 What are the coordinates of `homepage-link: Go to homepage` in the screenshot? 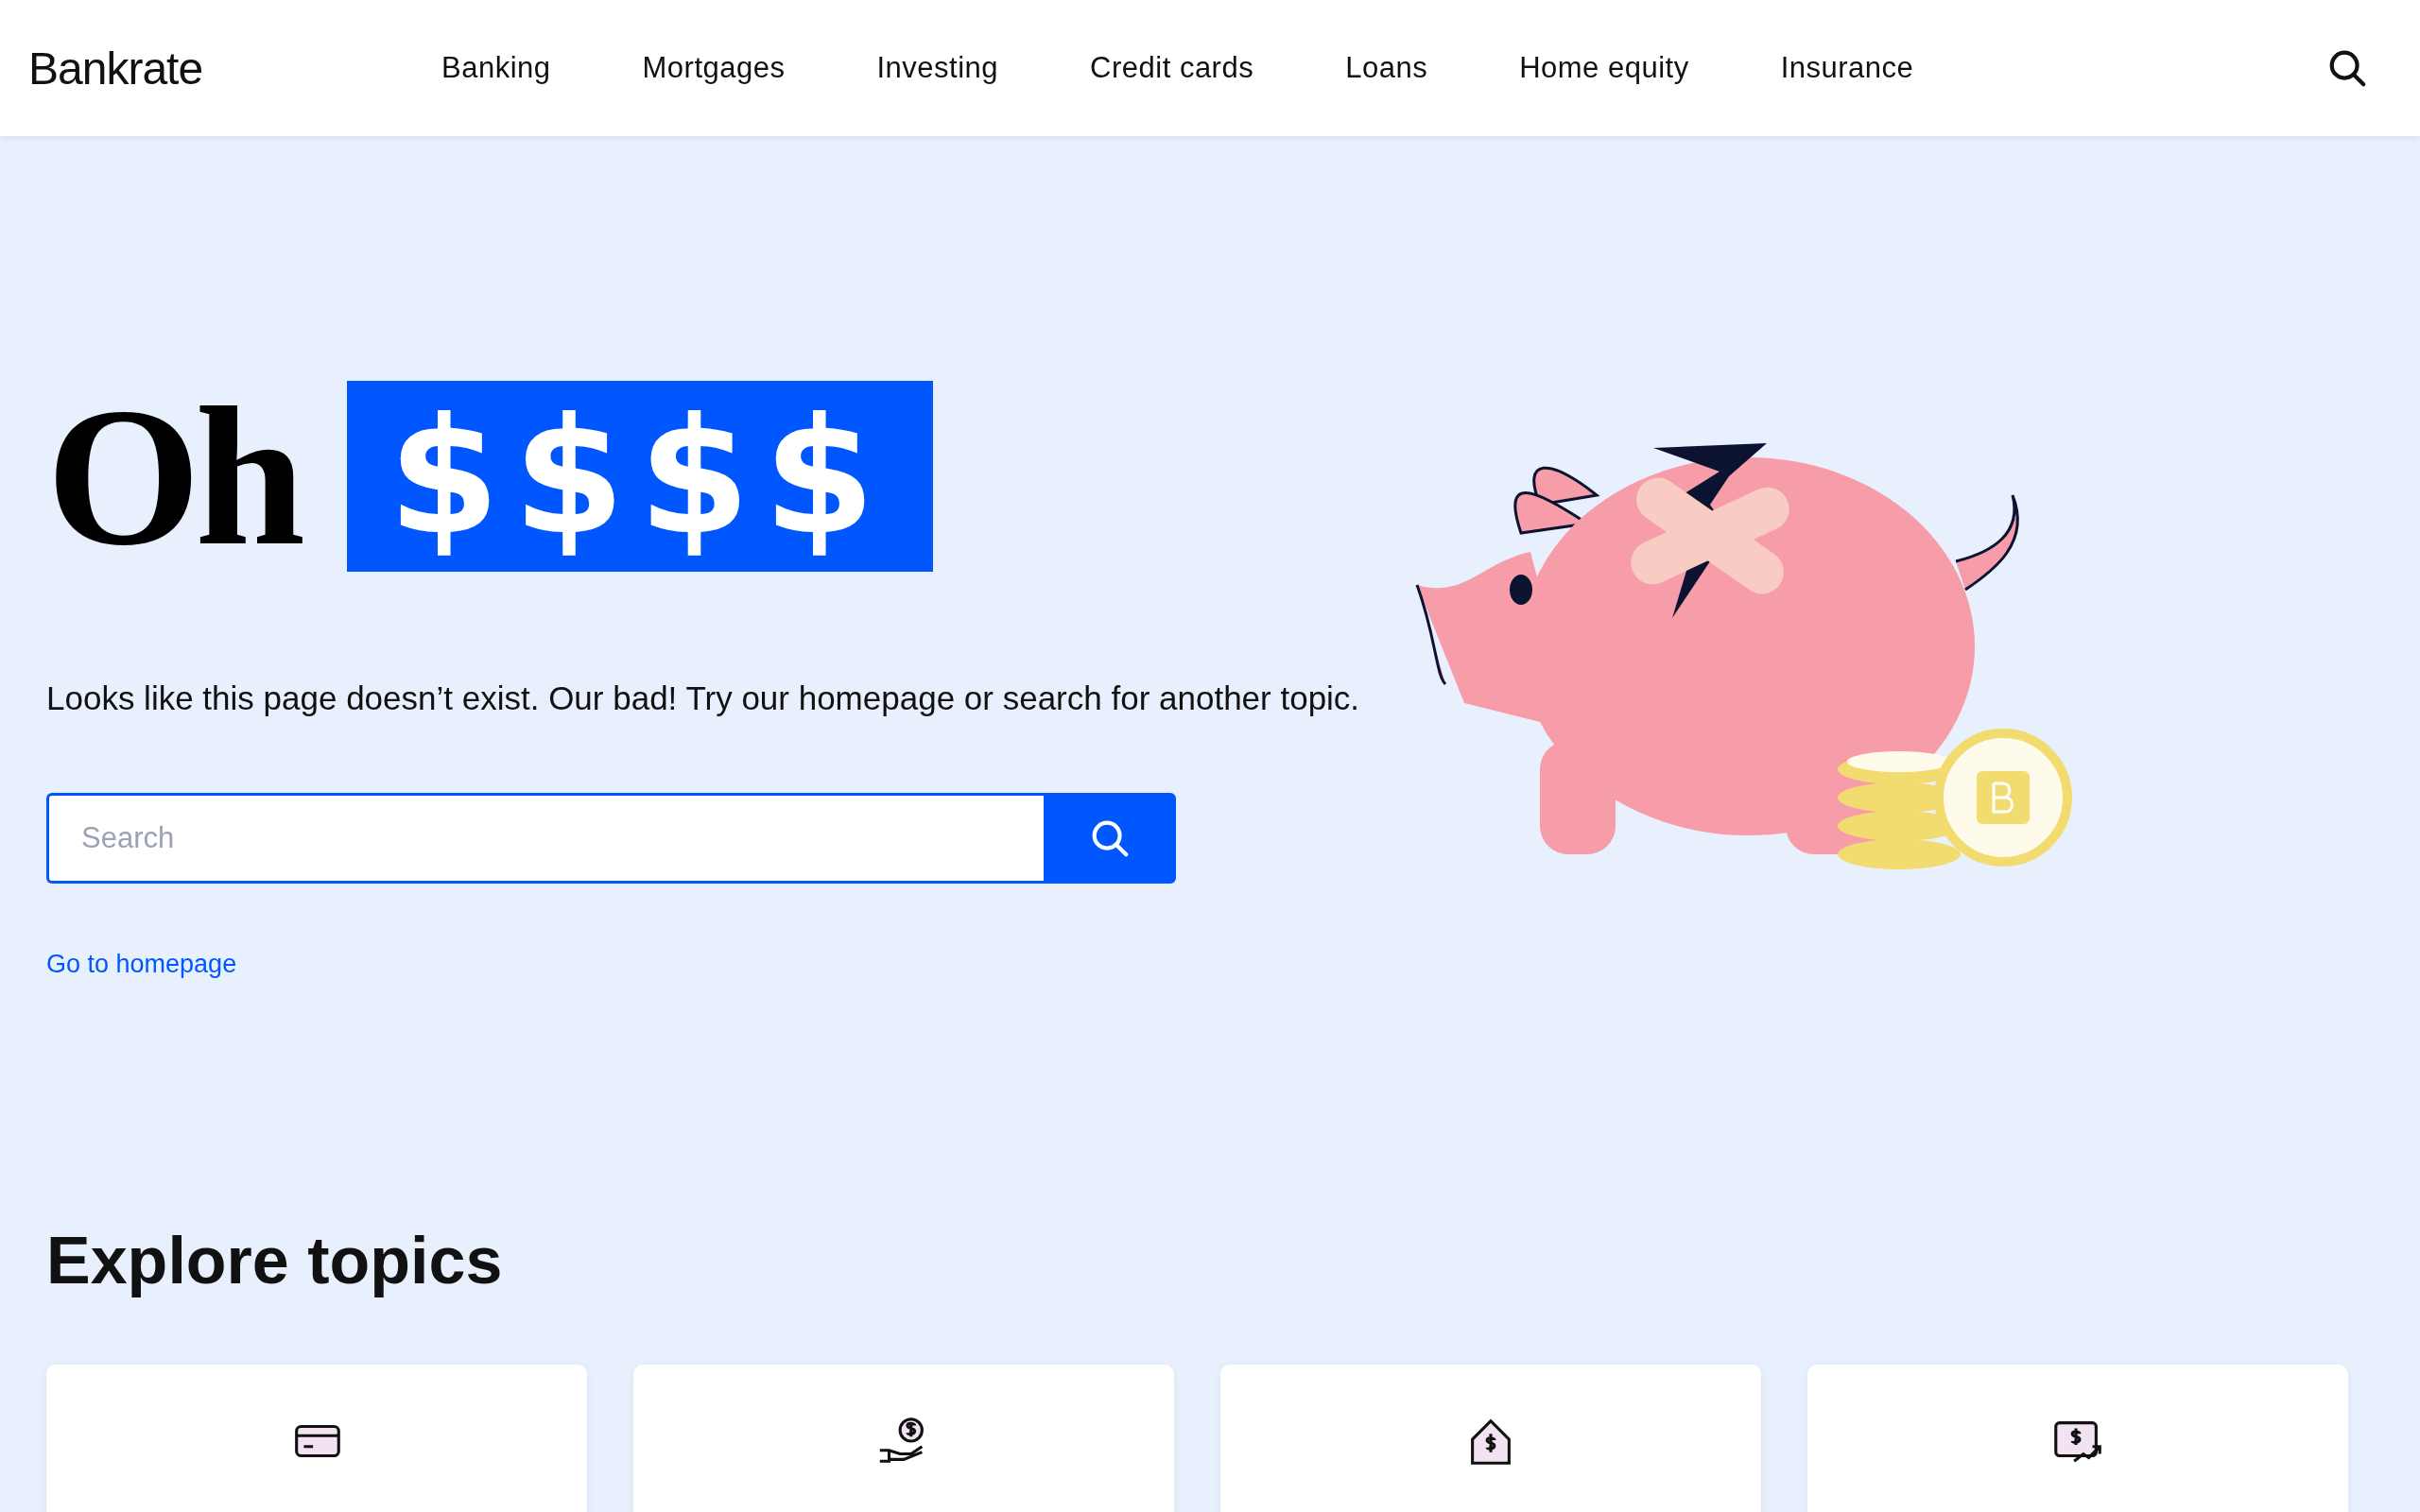 It's located at (141, 964).